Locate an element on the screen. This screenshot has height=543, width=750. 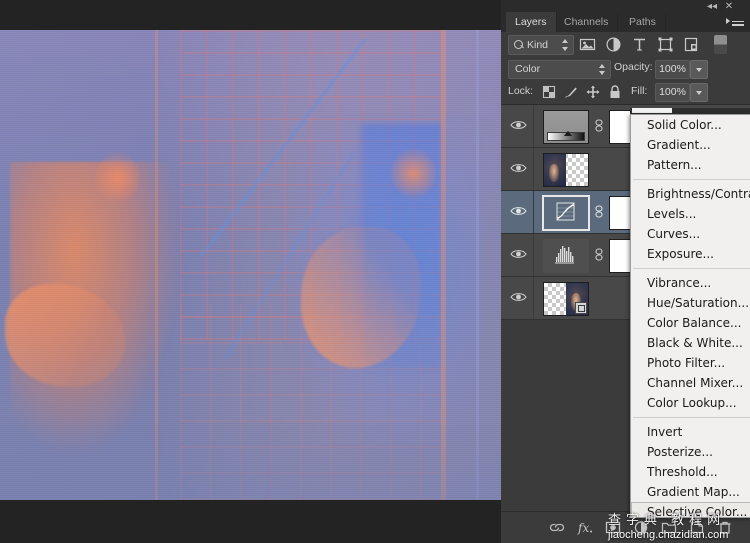
search-icon is located at coordinates (518, 44).